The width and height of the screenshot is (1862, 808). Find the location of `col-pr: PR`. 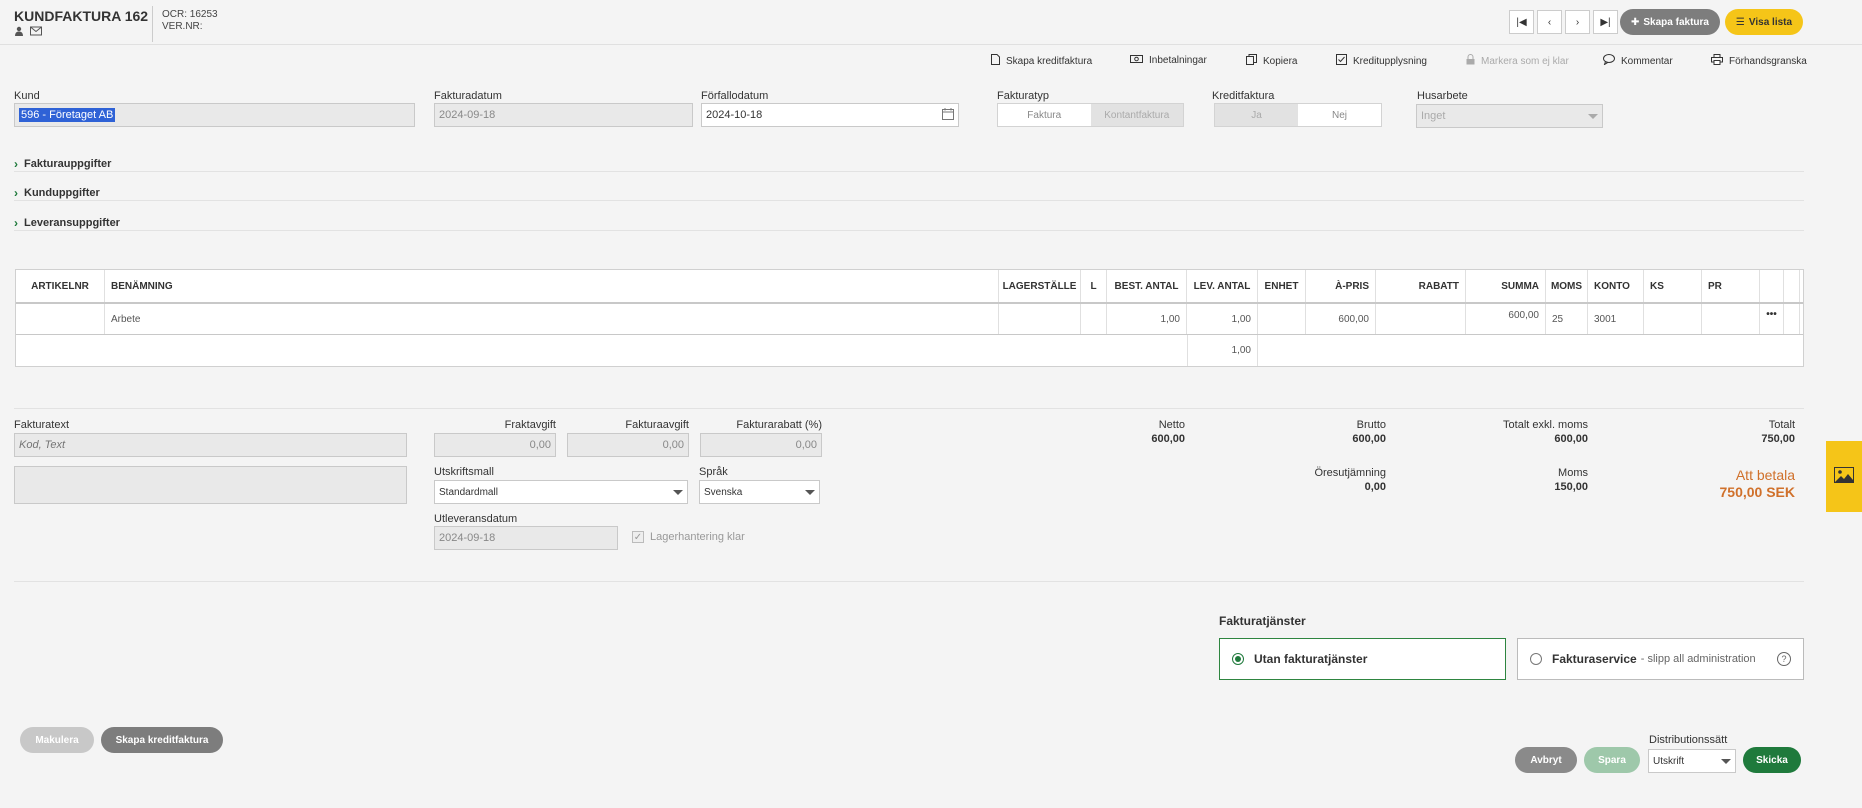

col-pr: PR is located at coordinates (1731, 286).